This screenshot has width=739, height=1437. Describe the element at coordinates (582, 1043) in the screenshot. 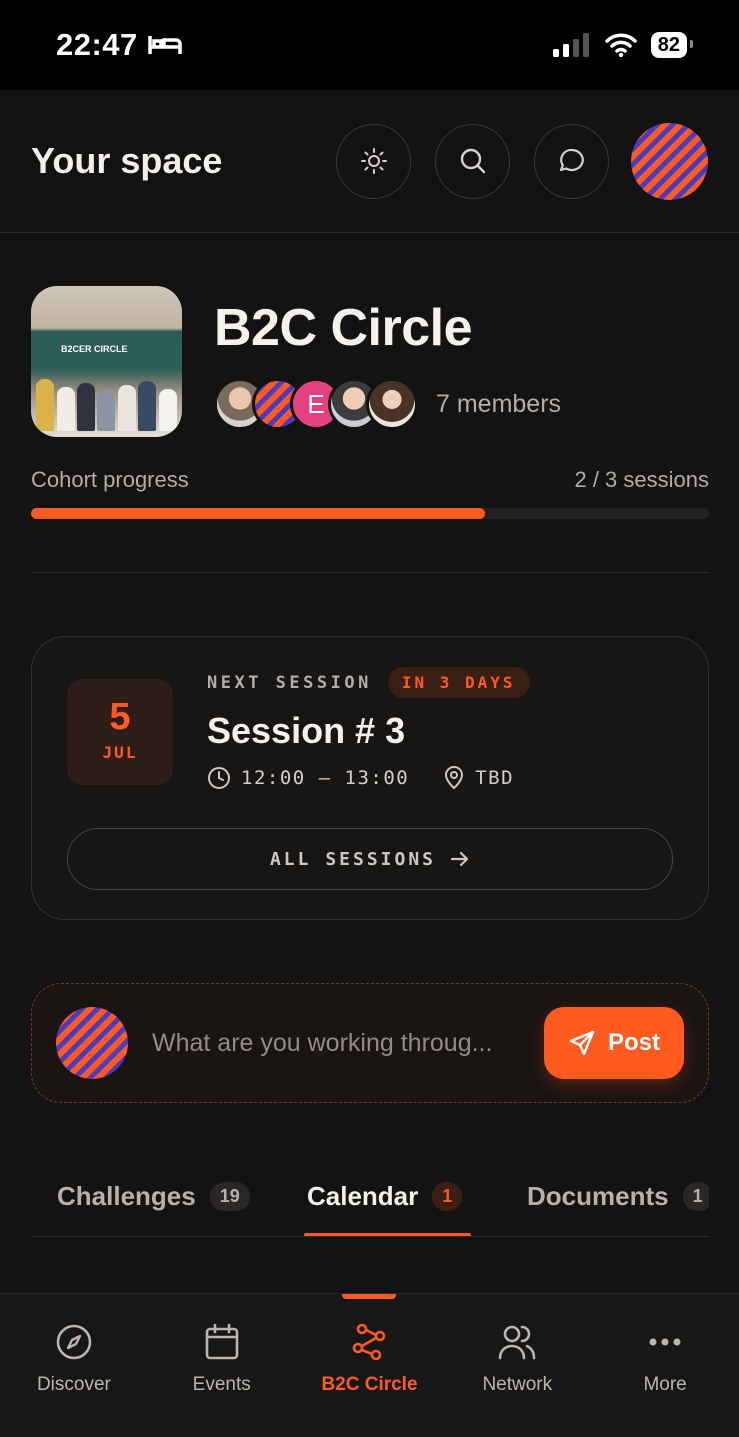

I see `send-icon` at that location.